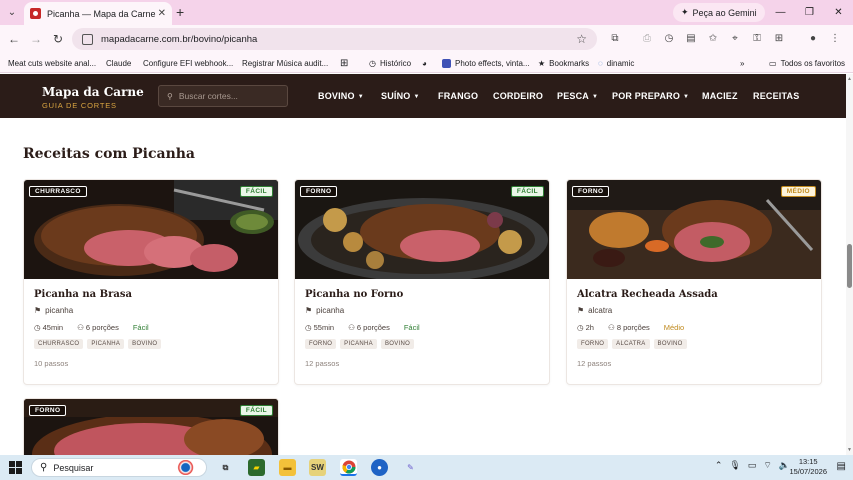  What do you see at coordinates (93, 92) in the screenshot?
I see `site-logo-title: Mapa da Carne` at bounding box center [93, 92].